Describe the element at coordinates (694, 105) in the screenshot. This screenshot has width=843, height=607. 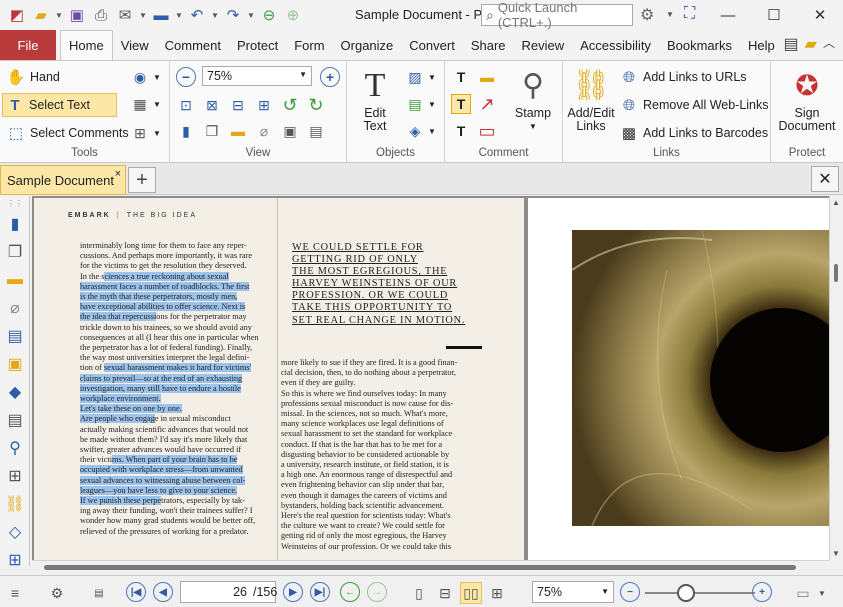
I see `remove-all-web-links-button: 🌐︎ Remove All Web-Links` at that location.